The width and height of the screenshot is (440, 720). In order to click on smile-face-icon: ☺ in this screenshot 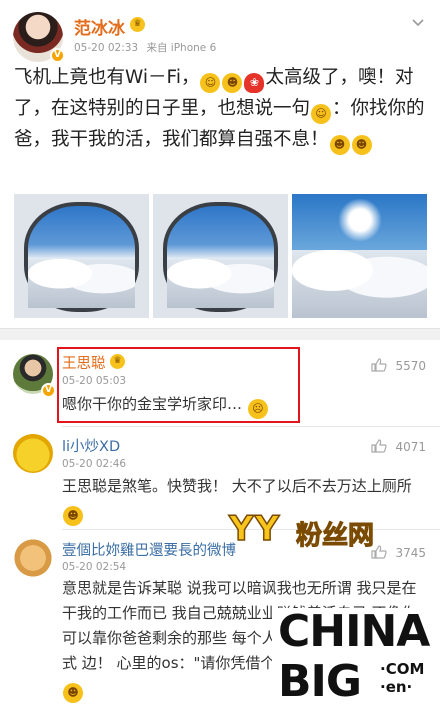, I will do `click(321, 114)`.